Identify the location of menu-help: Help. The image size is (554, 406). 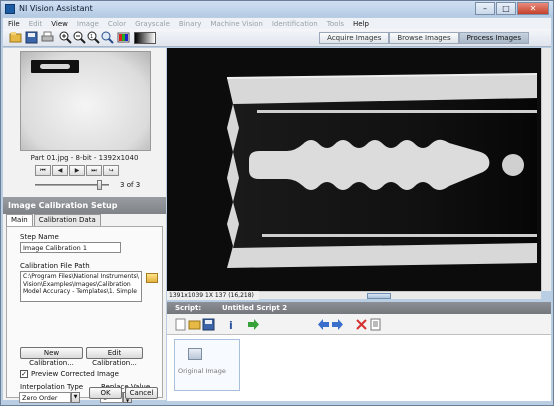
(361, 24).